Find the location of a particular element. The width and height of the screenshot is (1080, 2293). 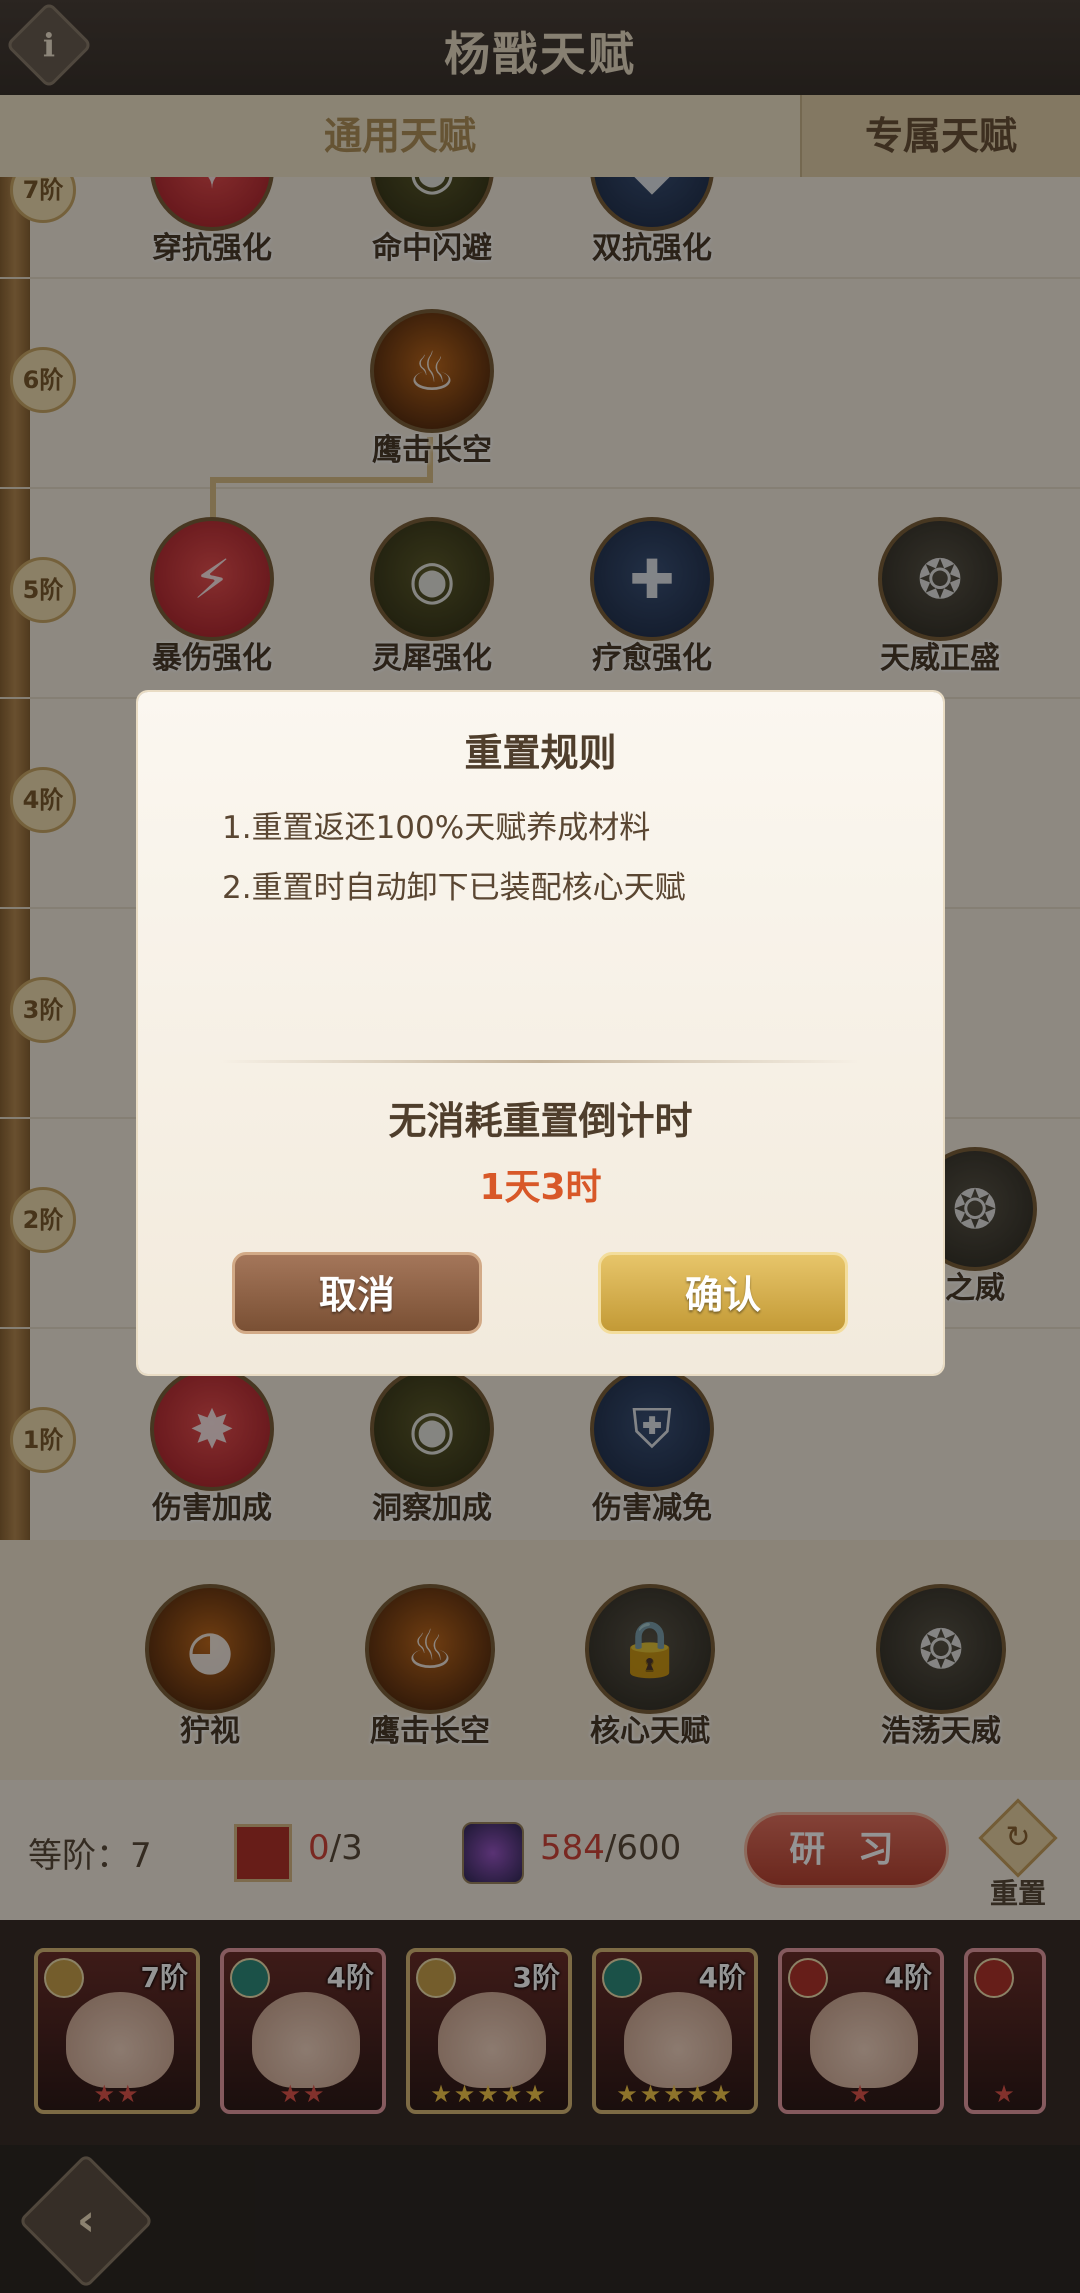

rule-line-2: 2.重置时自动卸下已装配核心天赋 is located at coordinates (454, 888).